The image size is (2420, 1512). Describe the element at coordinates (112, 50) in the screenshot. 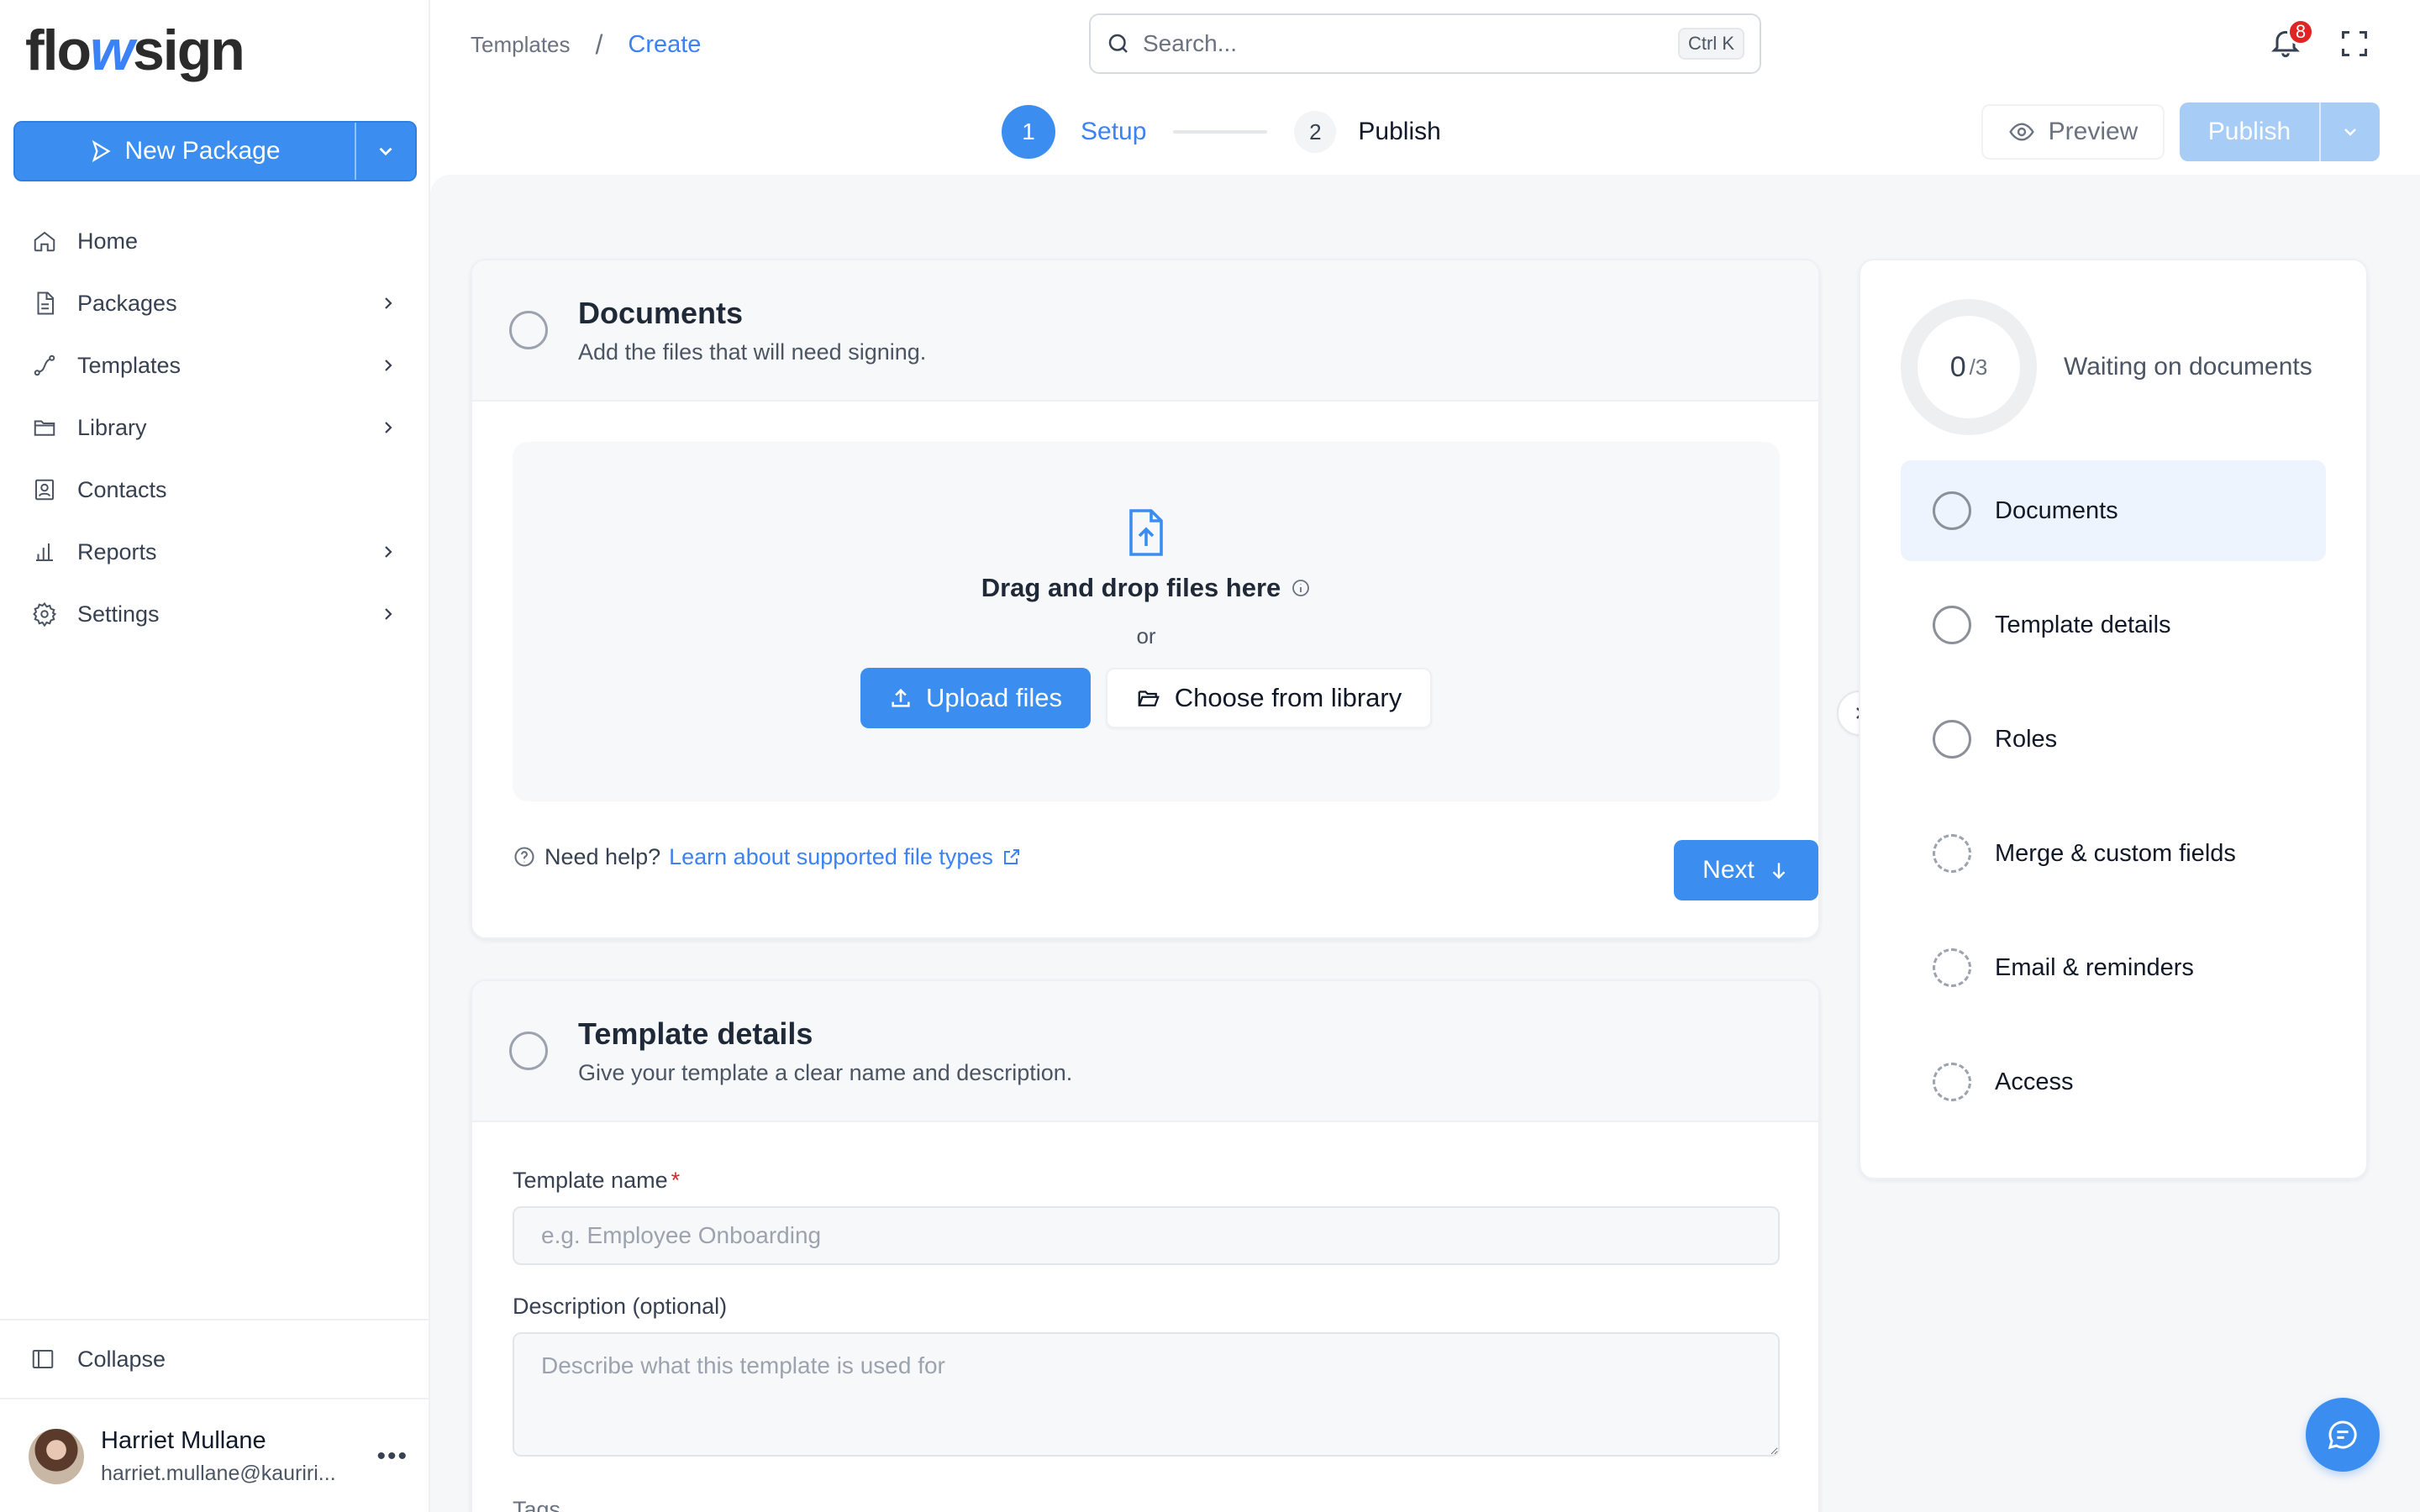

I see `logo-text-accent: w` at that location.